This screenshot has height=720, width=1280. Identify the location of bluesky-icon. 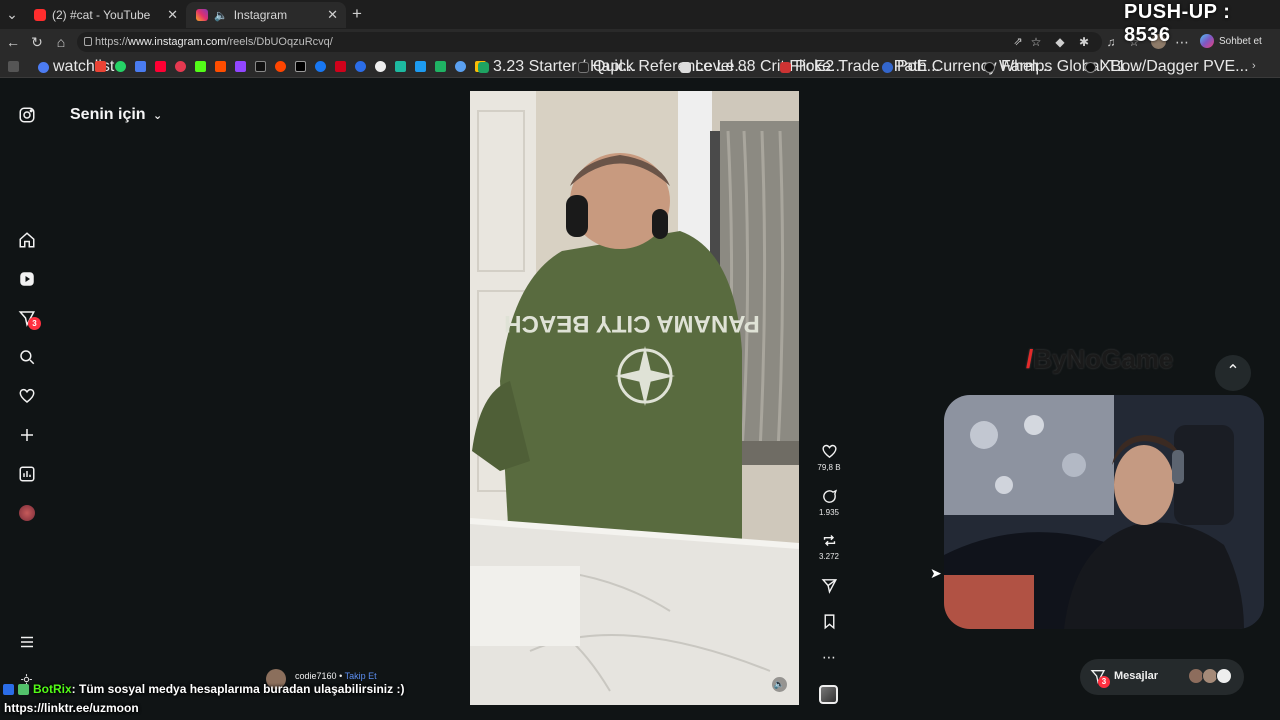
(420, 66).